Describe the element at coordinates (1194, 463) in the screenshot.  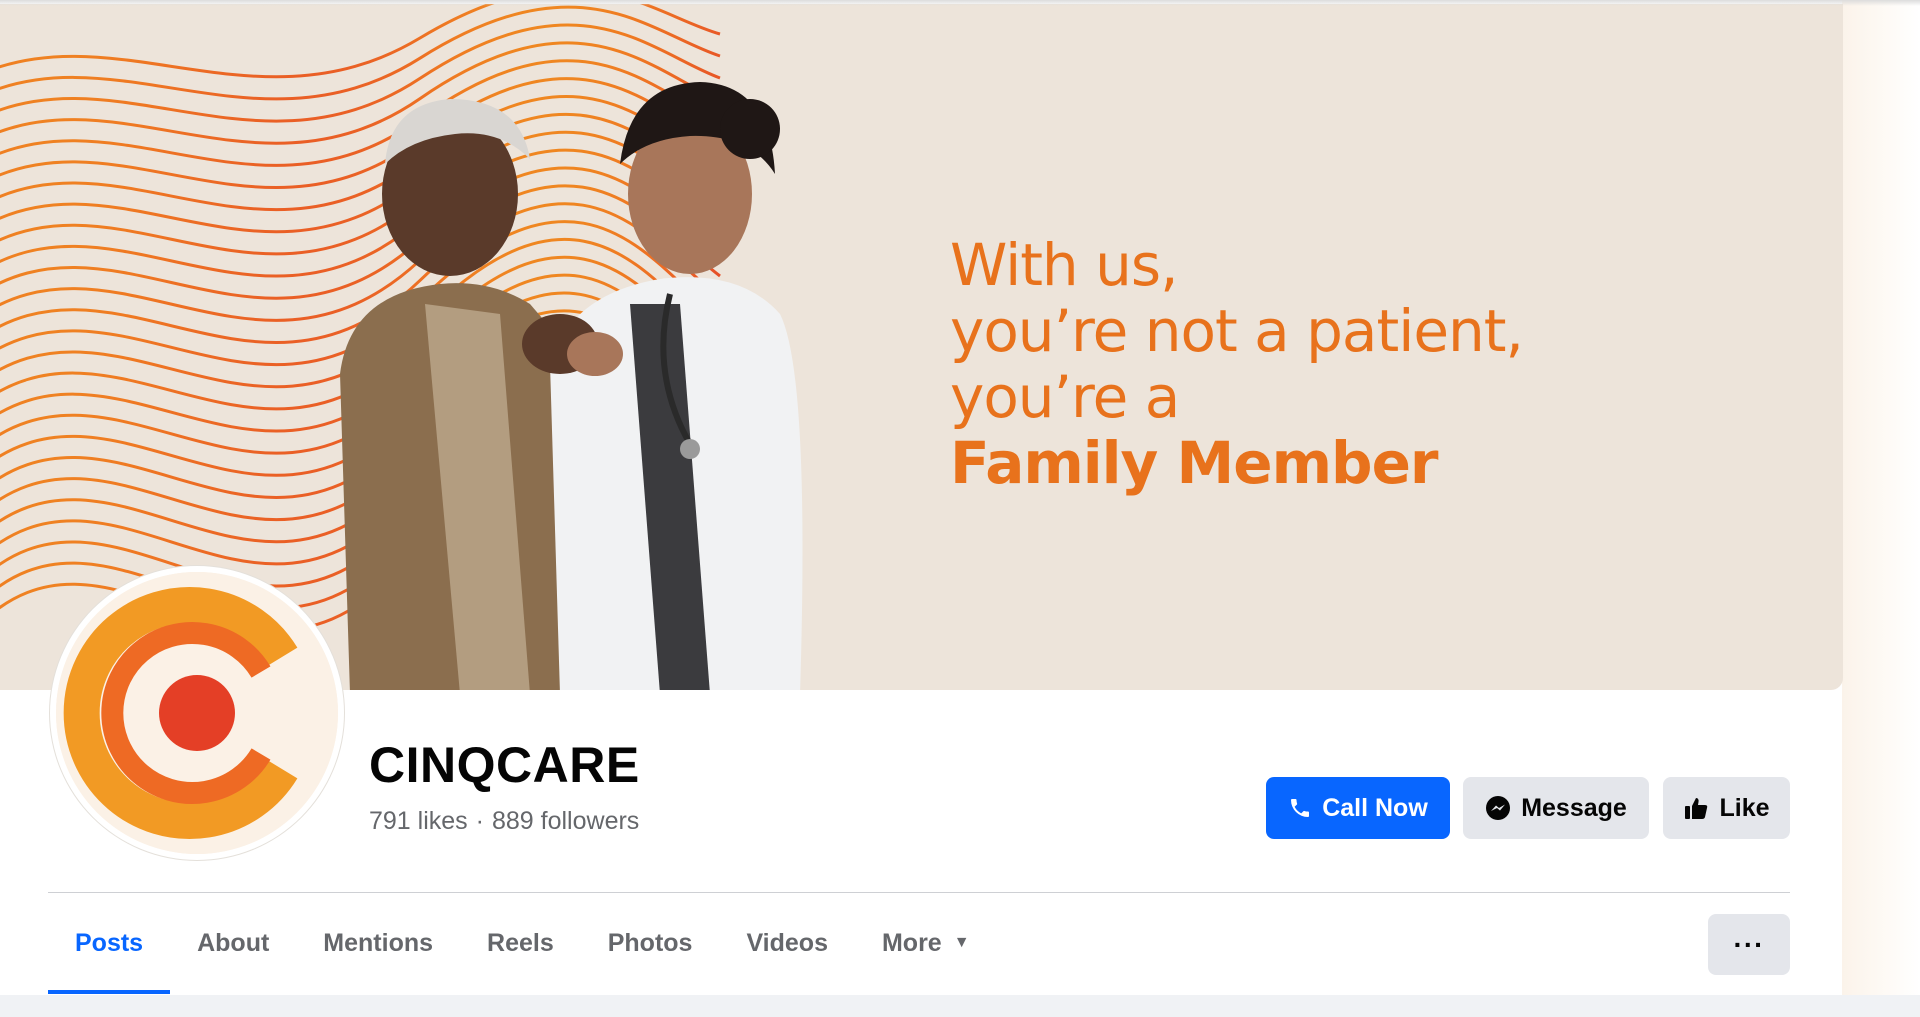
I see `headline-bold-line: Family Member` at that location.